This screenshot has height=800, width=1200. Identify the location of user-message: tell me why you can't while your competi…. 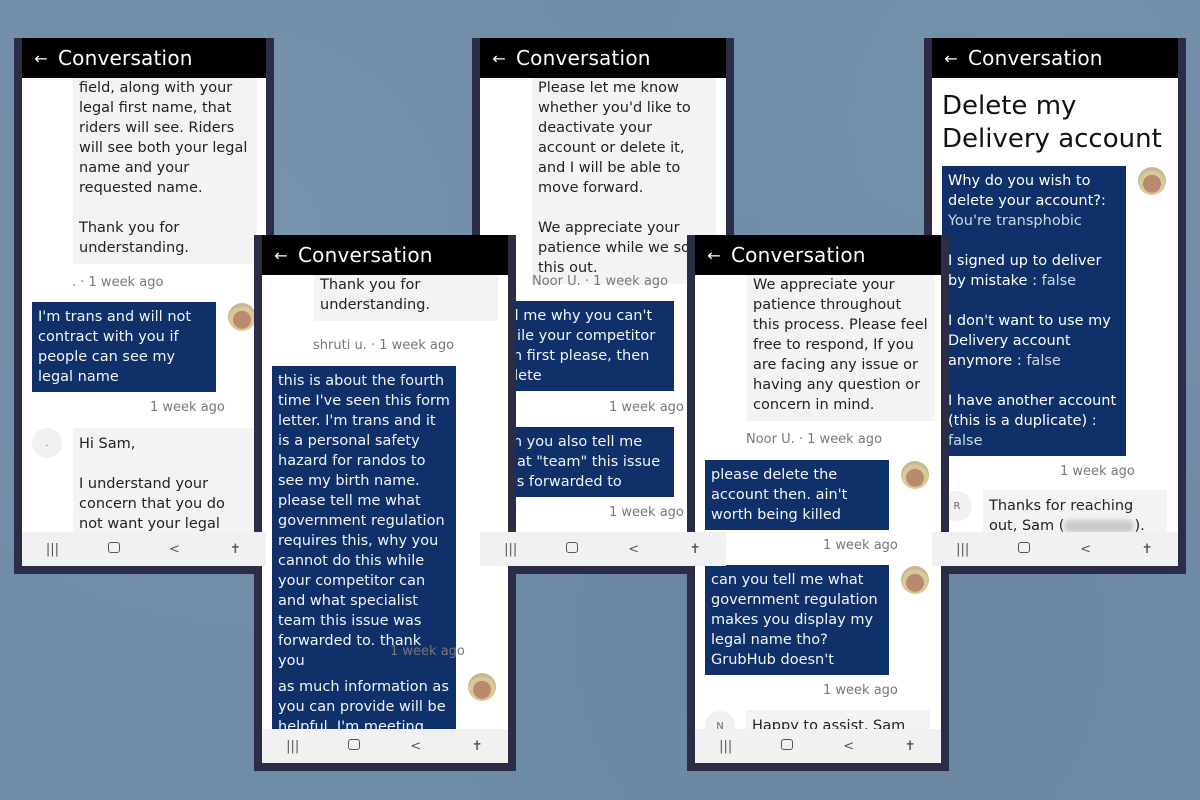
(582, 346).